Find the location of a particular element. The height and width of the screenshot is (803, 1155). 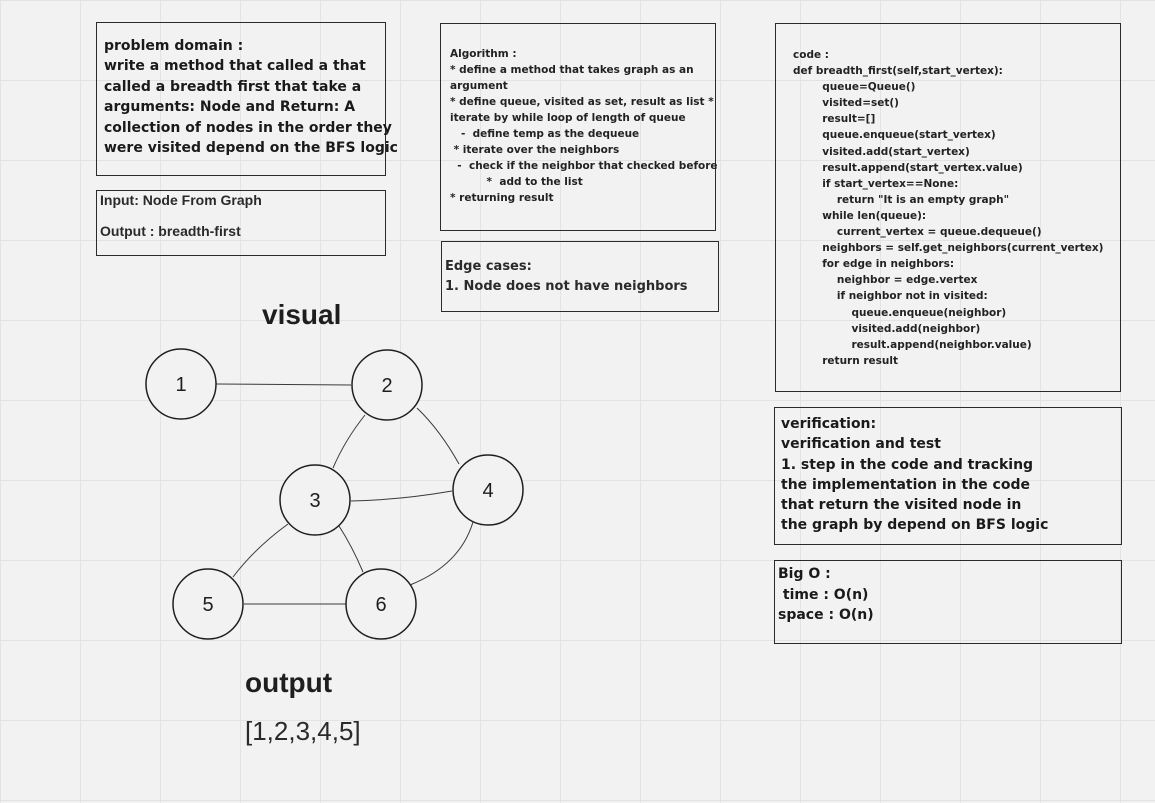

graph-nodes: 1 2 3 4 5 6 is located at coordinates (334, 494).